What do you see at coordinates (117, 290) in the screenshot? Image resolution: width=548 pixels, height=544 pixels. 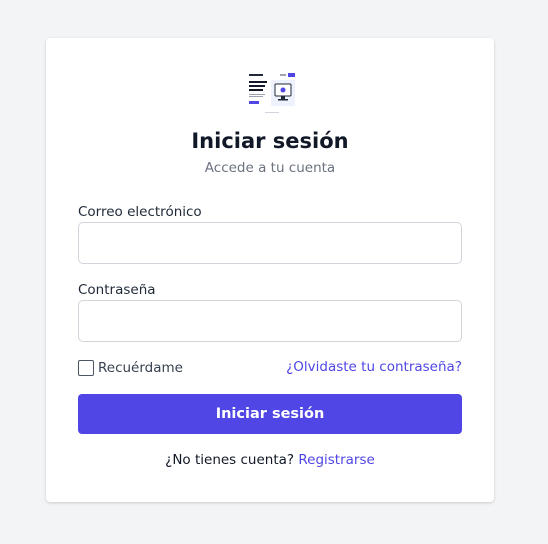 I see `password-label: Contraseña` at bounding box center [117, 290].